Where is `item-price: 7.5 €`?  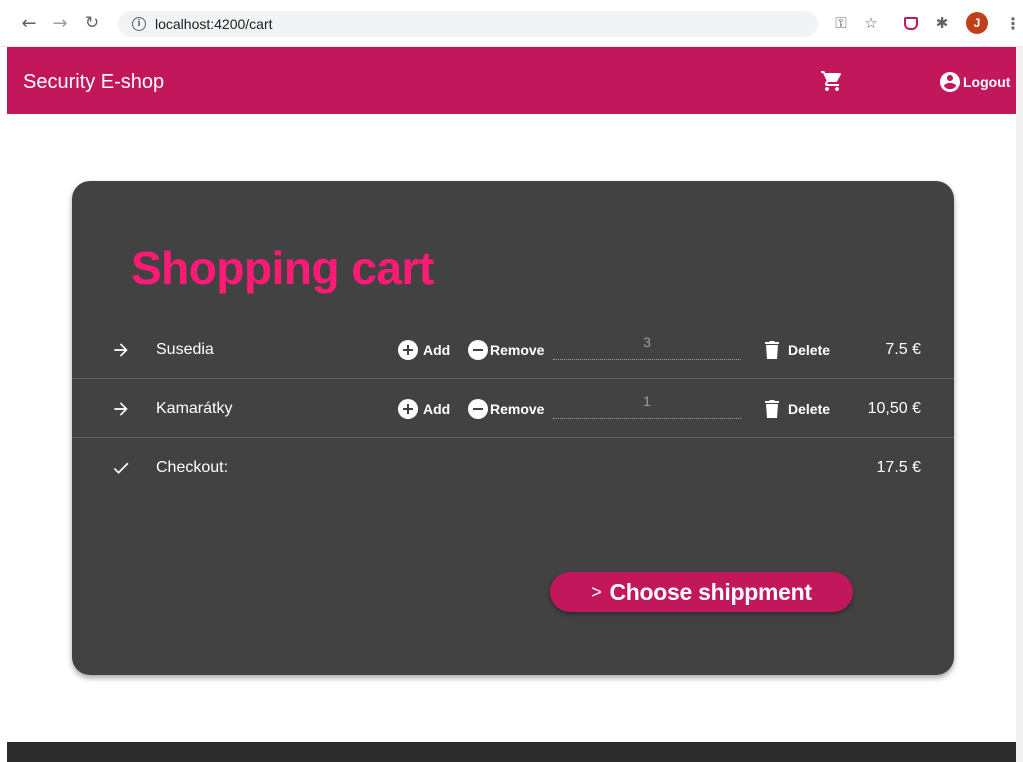 item-price: 7.5 € is located at coordinates (903, 349).